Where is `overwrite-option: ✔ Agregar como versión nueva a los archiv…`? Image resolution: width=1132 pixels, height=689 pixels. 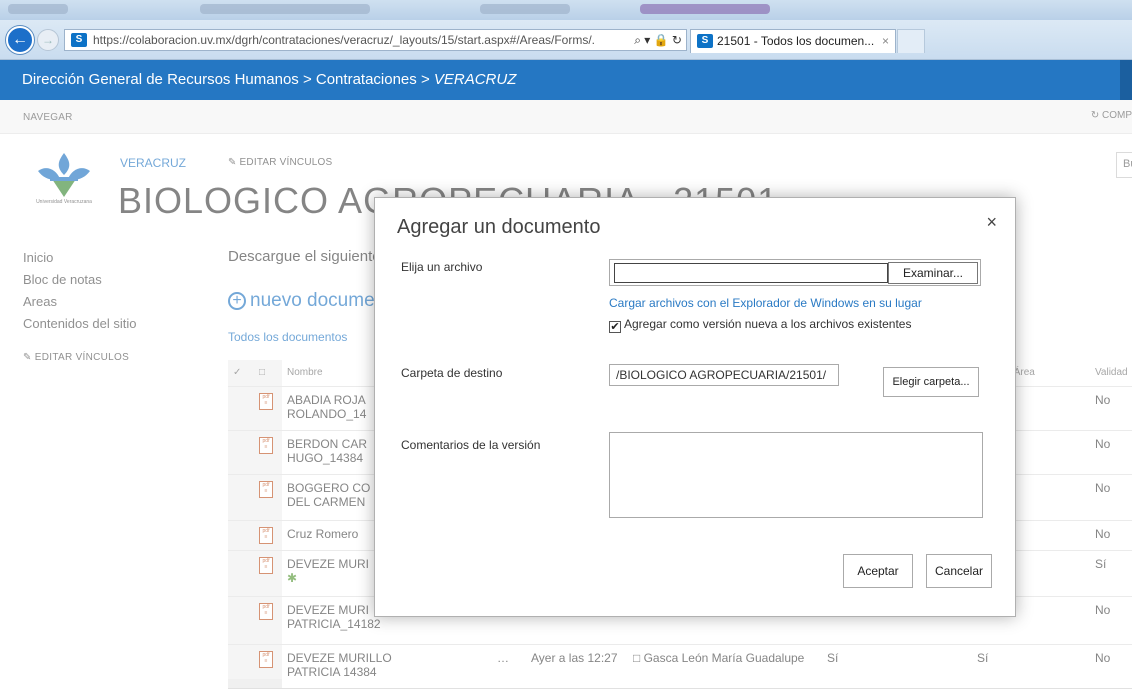 overwrite-option: ✔ Agregar como versión nueva a los archiv… is located at coordinates (760, 325).